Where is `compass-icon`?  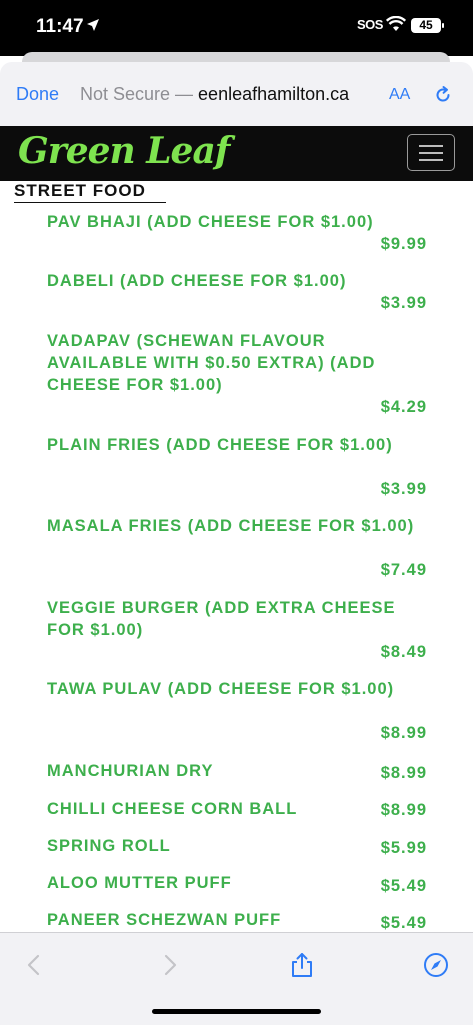
compass-icon is located at coordinates (436, 965).